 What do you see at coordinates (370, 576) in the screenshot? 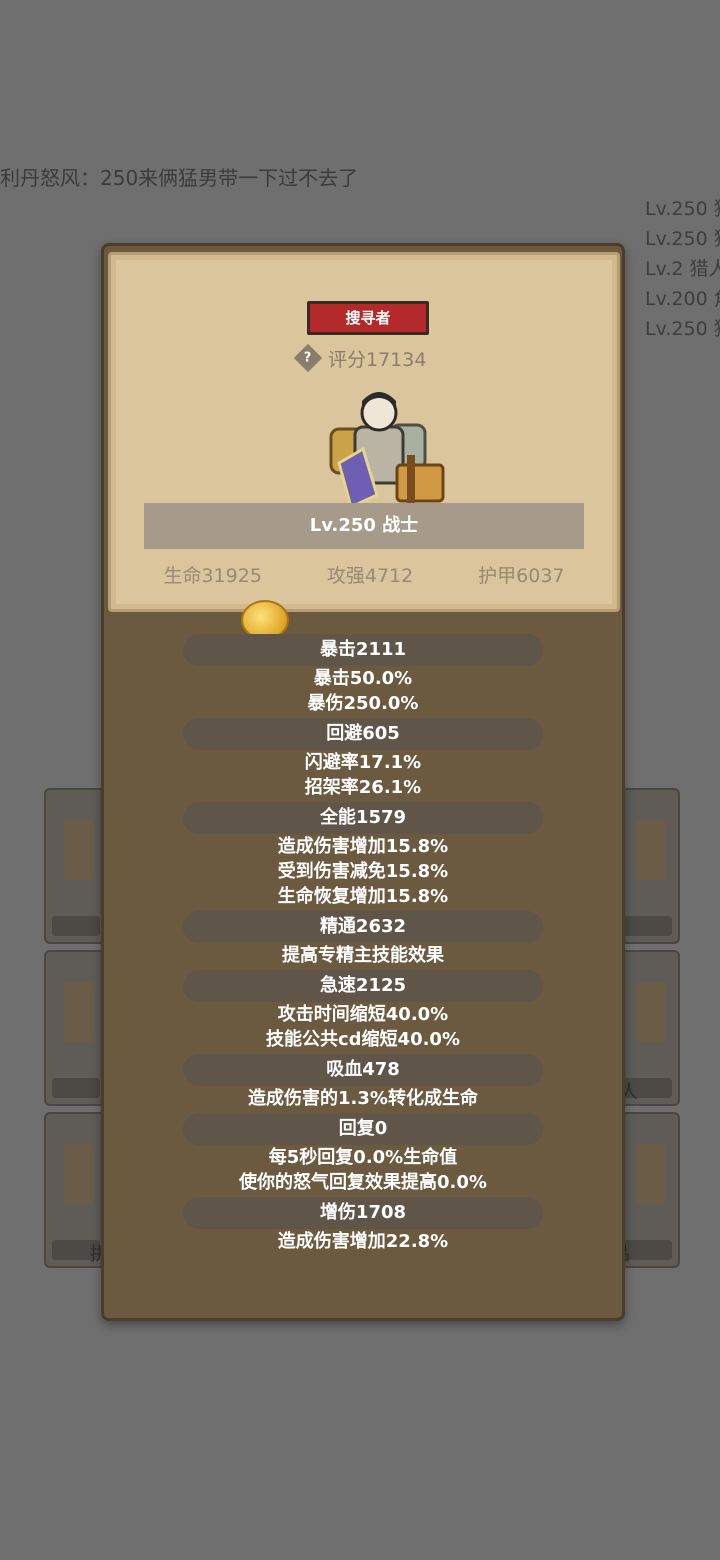
I see `stat-attack: 攻强4712` at bounding box center [370, 576].